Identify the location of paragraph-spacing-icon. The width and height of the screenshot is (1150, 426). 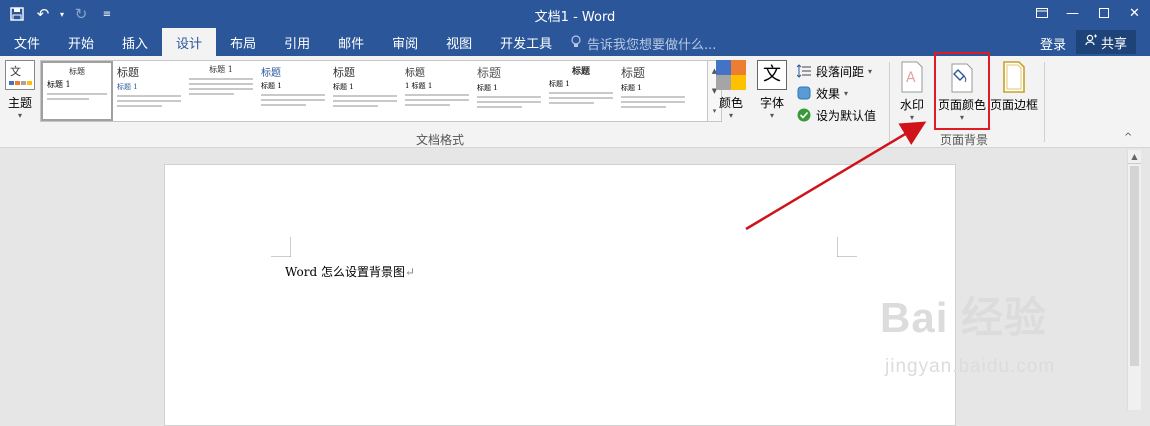
(804, 71).